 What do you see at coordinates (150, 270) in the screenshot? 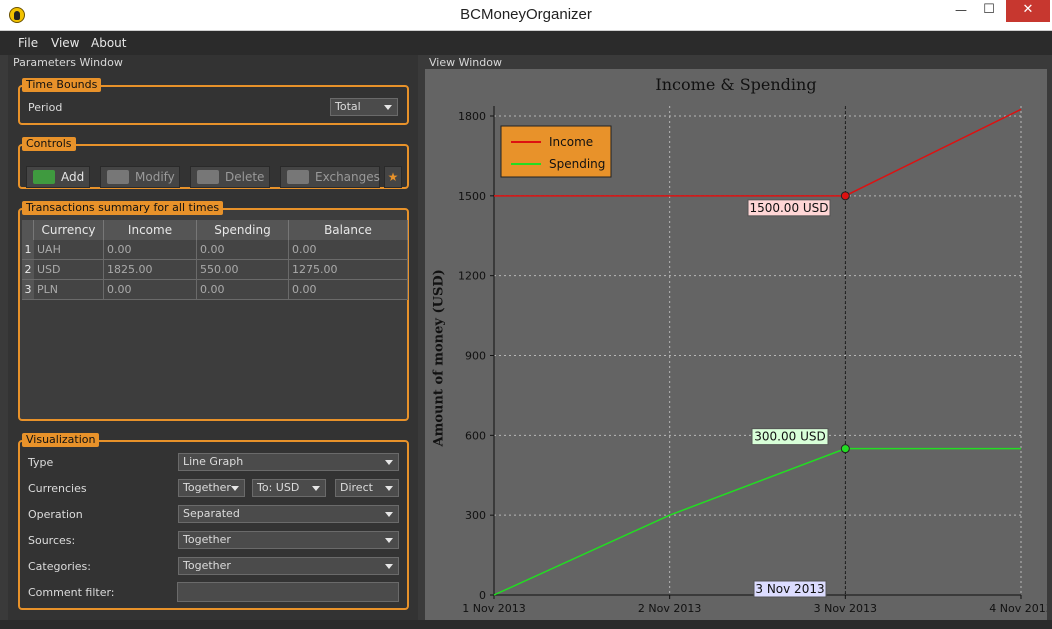
I see `cell-income: 1825.00` at bounding box center [150, 270].